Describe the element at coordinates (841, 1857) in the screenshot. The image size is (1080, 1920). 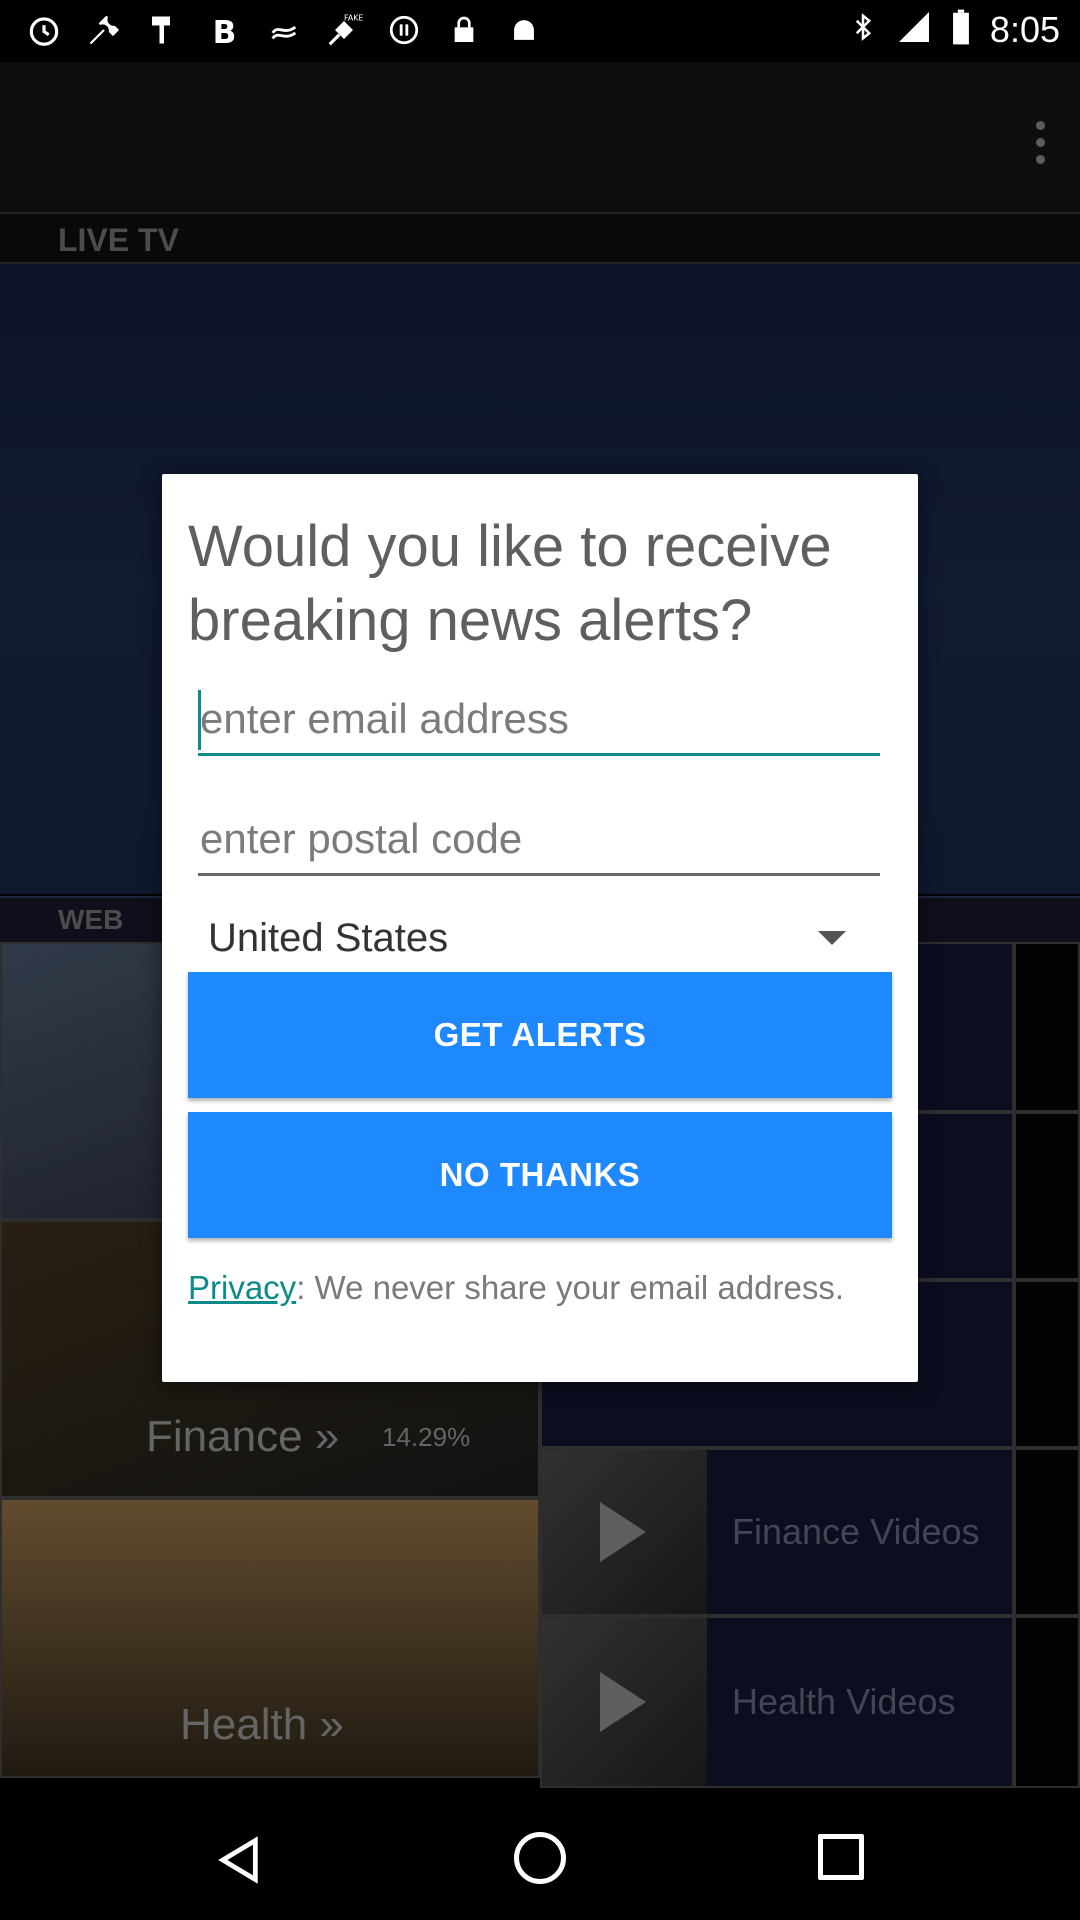
I see `recent-apps-icon` at that location.